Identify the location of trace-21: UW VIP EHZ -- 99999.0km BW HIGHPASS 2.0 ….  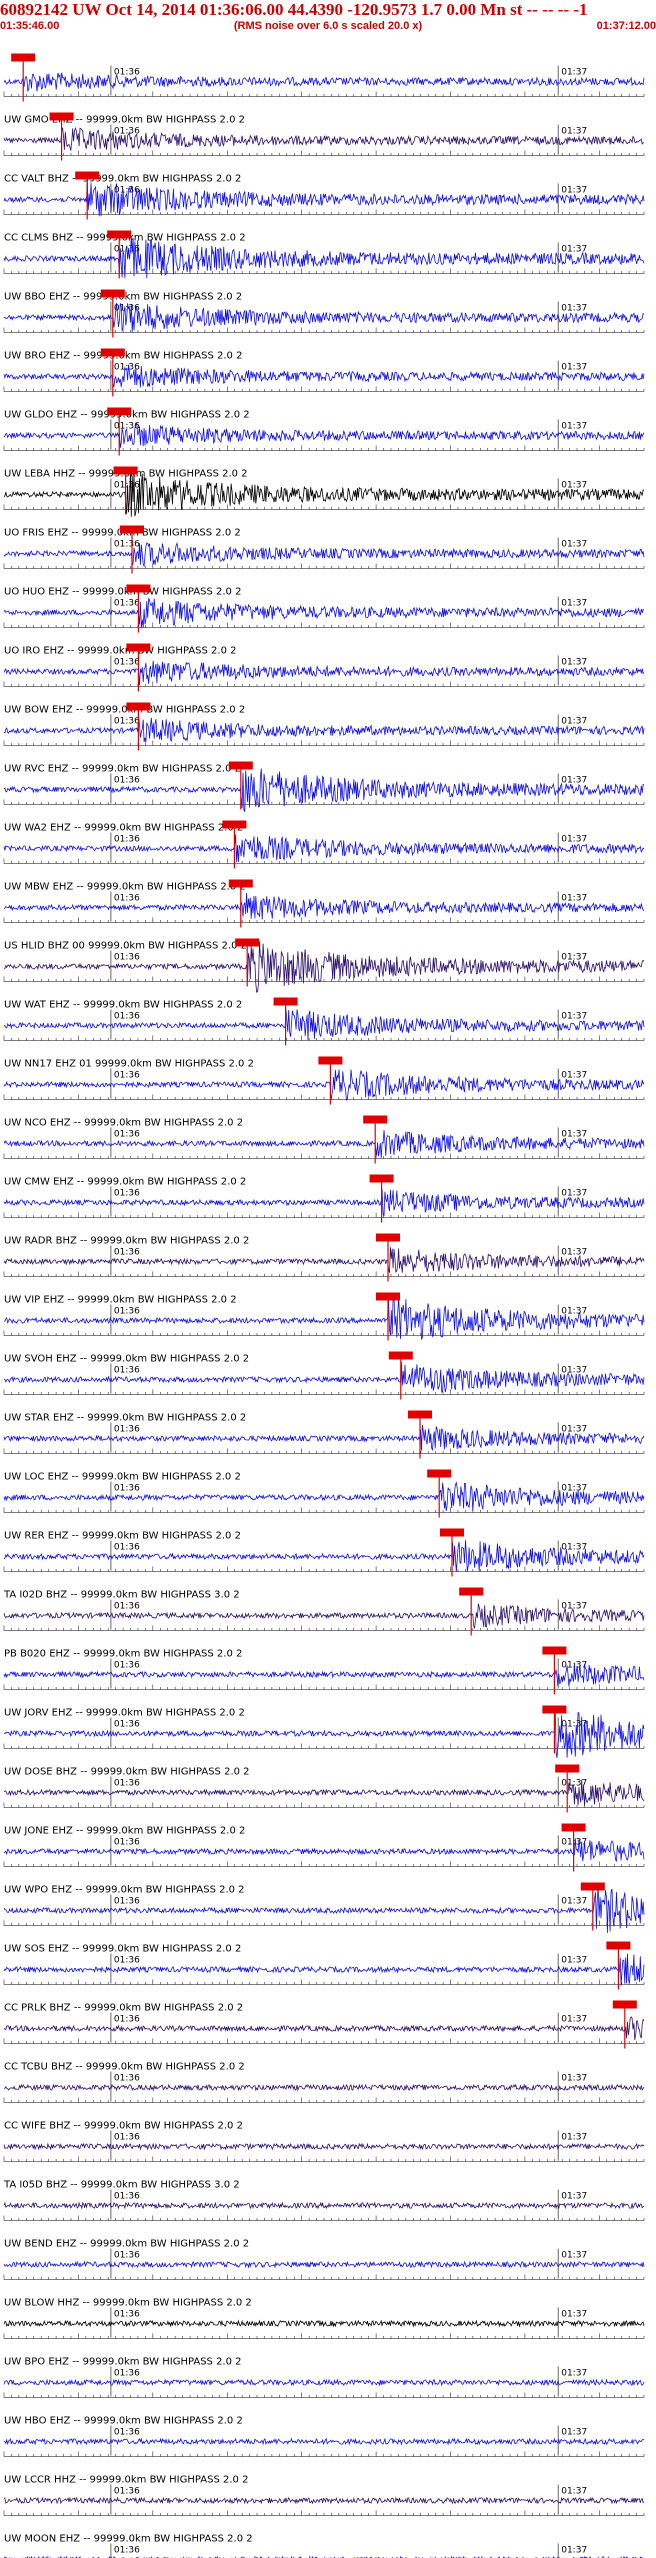
(324, 1316).